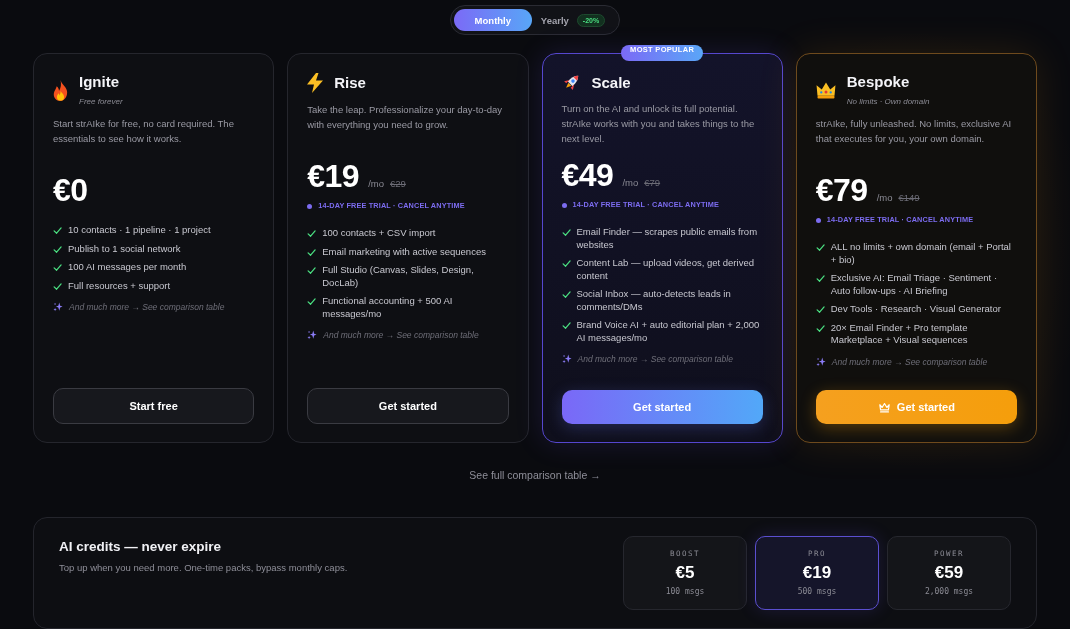  Describe the element at coordinates (949, 573) in the screenshot. I see `pack-price: €59` at that location.